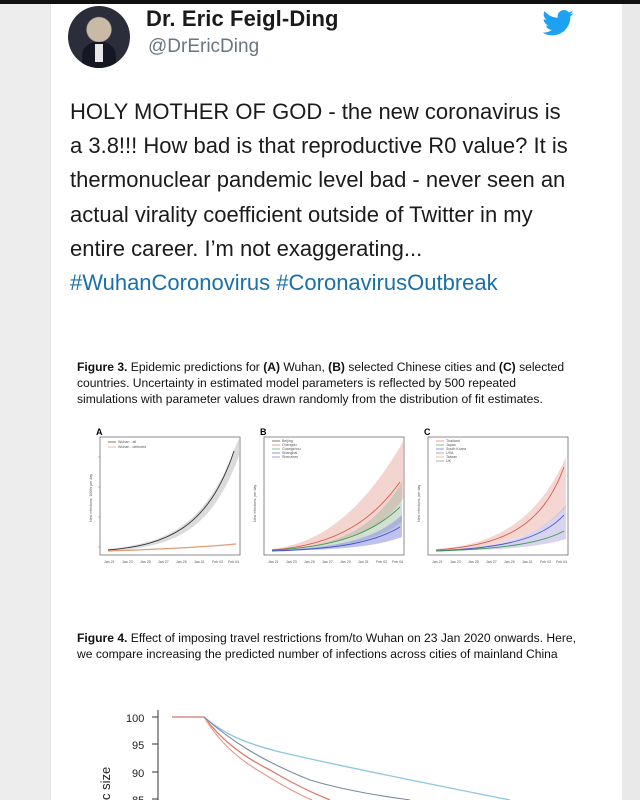 The image size is (640, 800). What do you see at coordinates (105, 783) in the screenshot?
I see `figure4-ylabel: c size` at bounding box center [105, 783].